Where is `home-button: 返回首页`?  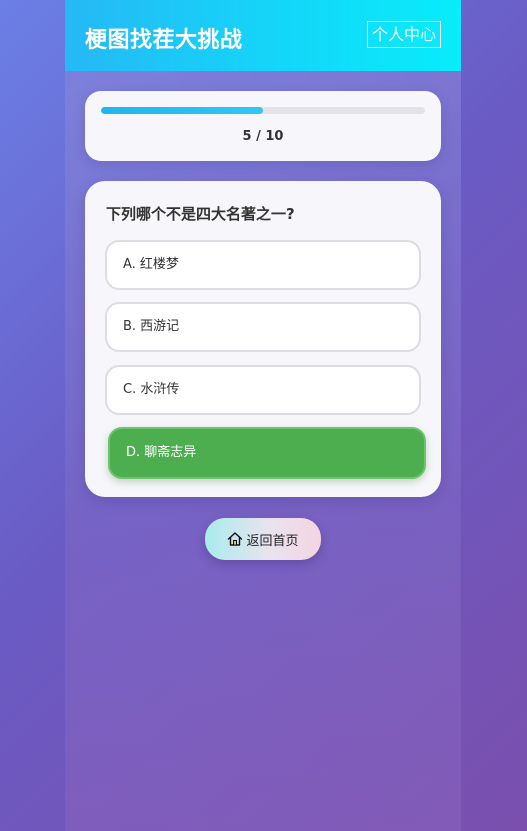 home-button: 返回首页 is located at coordinates (263, 539).